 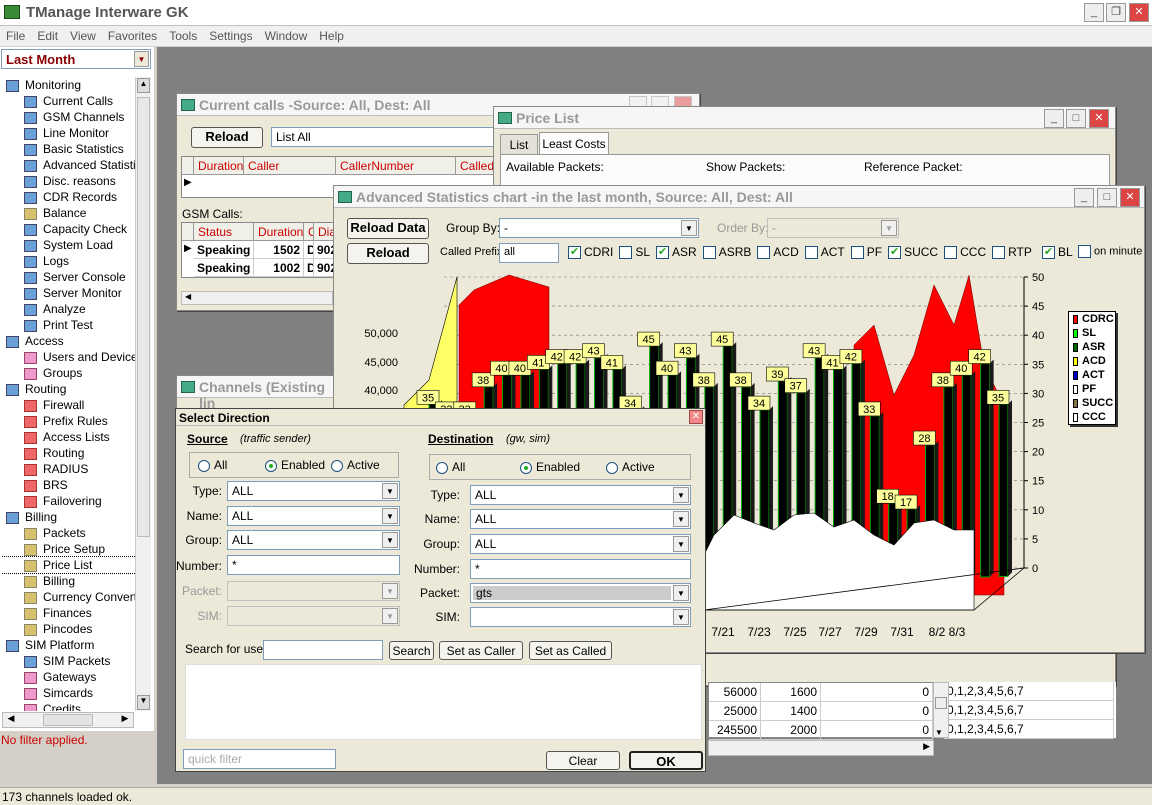 I want to click on sidebar-item-failovering: Failovering, so click(x=69, y=501).